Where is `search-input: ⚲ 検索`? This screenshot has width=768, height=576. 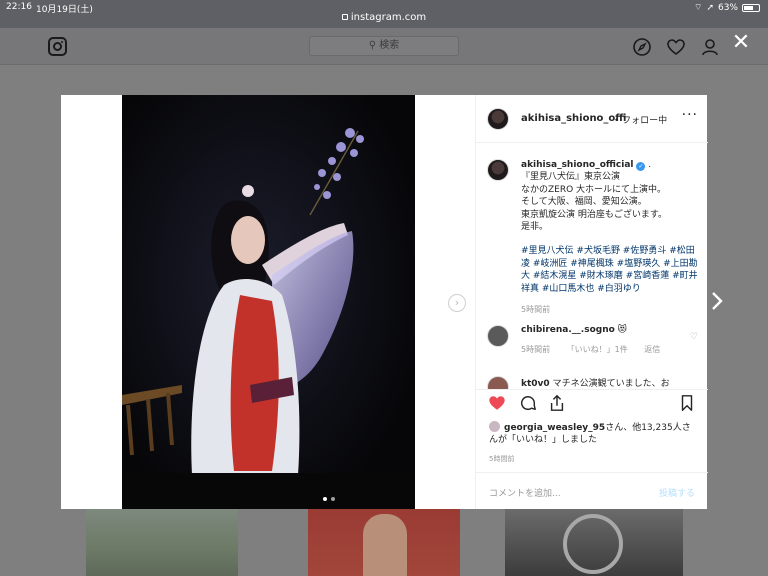 search-input: ⚲ 検索 is located at coordinates (384, 46).